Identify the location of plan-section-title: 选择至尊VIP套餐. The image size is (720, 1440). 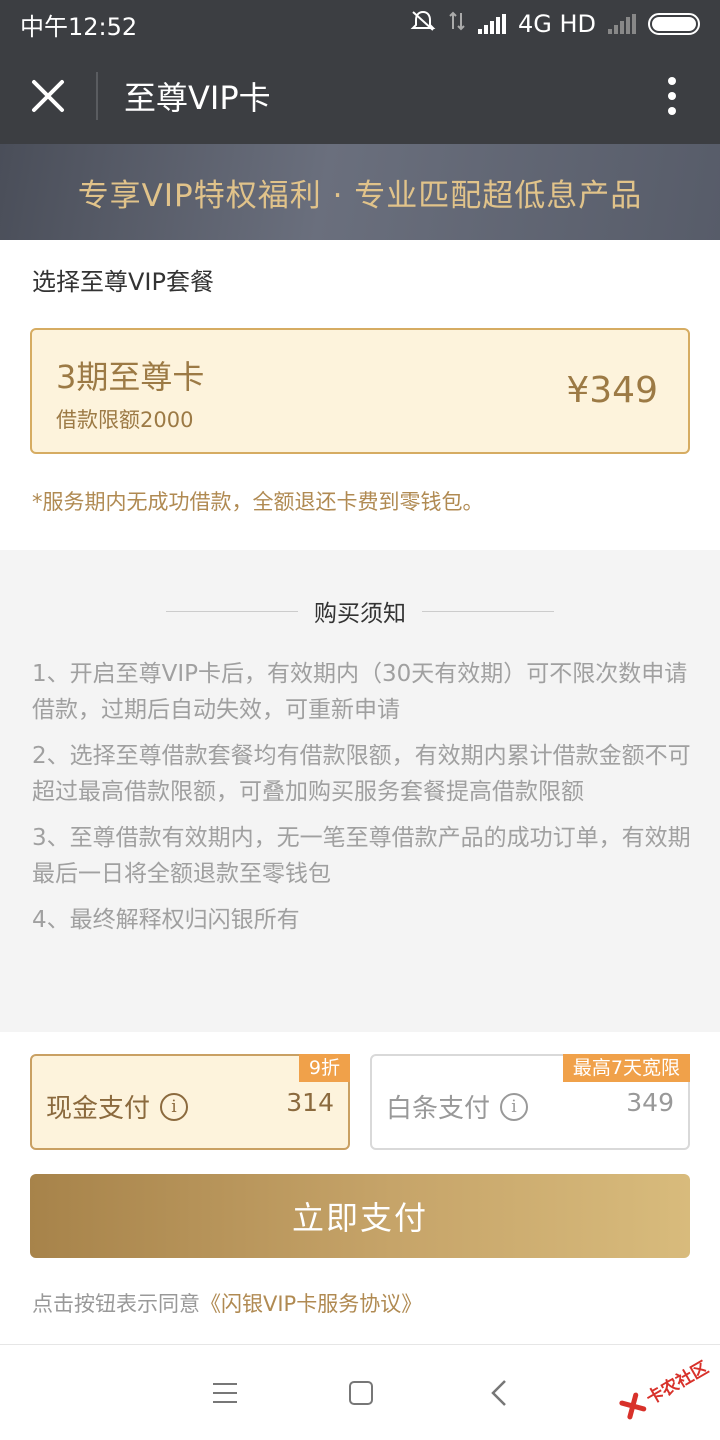
(123, 282).